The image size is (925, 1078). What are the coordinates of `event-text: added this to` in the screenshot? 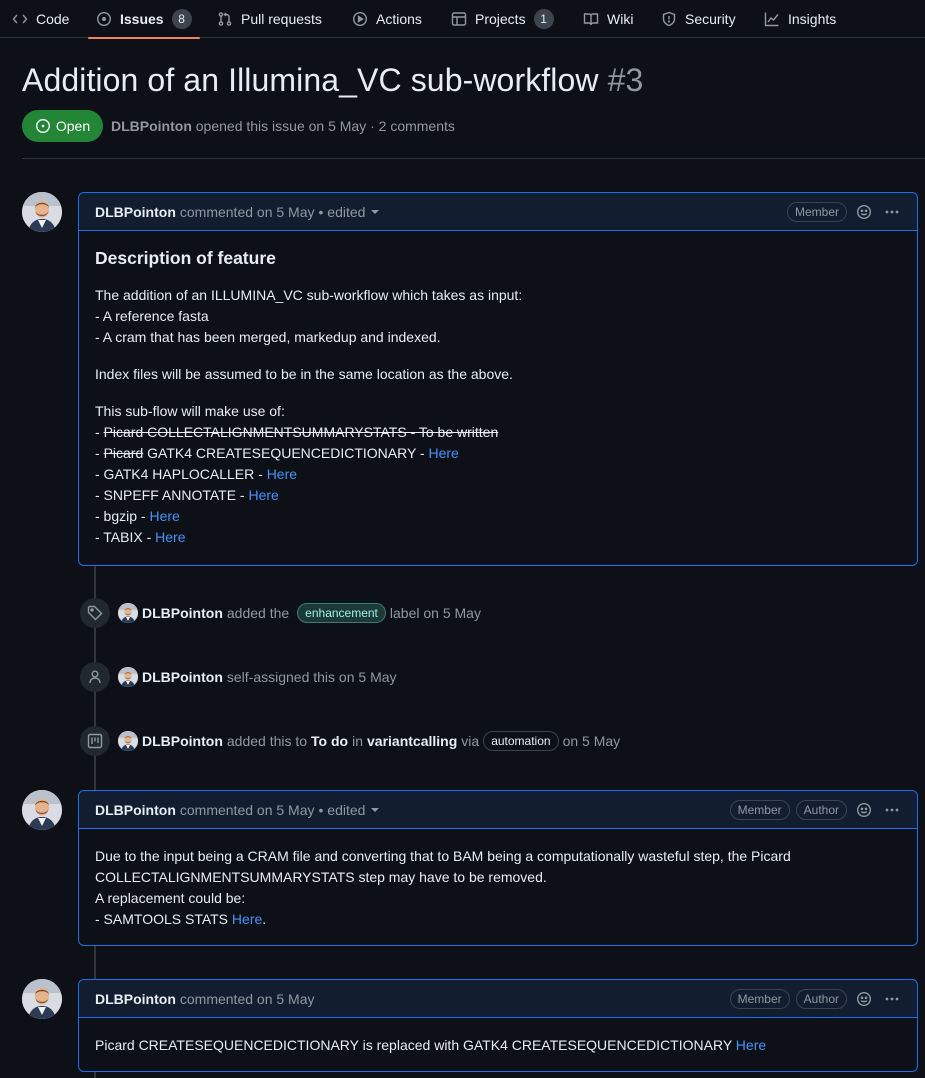 It's located at (267, 741).